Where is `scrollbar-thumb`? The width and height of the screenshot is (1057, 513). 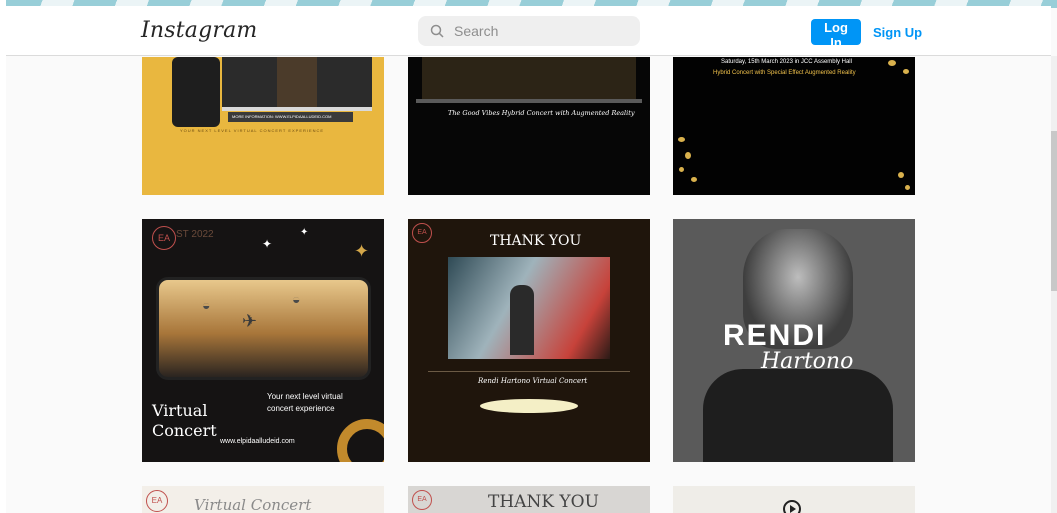
scrollbar-thumb is located at coordinates (1054, 211).